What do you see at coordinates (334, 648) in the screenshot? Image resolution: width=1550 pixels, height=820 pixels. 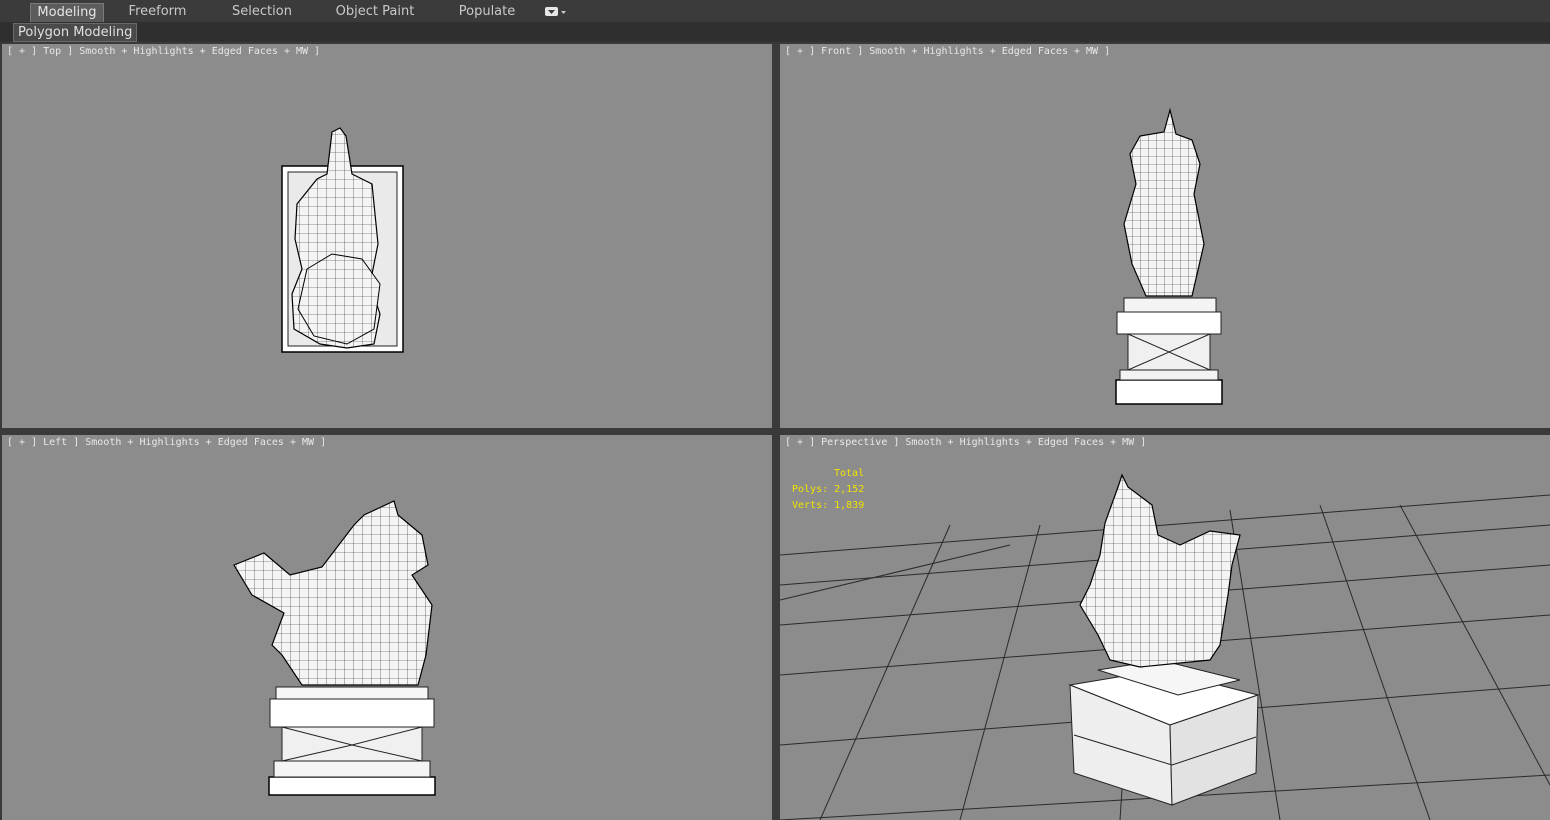 I see `qilin-left-view` at bounding box center [334, 648].